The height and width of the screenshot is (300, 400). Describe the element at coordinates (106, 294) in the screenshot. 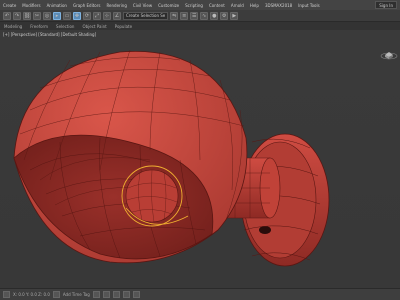

I see `next-frame-icon` at that location.